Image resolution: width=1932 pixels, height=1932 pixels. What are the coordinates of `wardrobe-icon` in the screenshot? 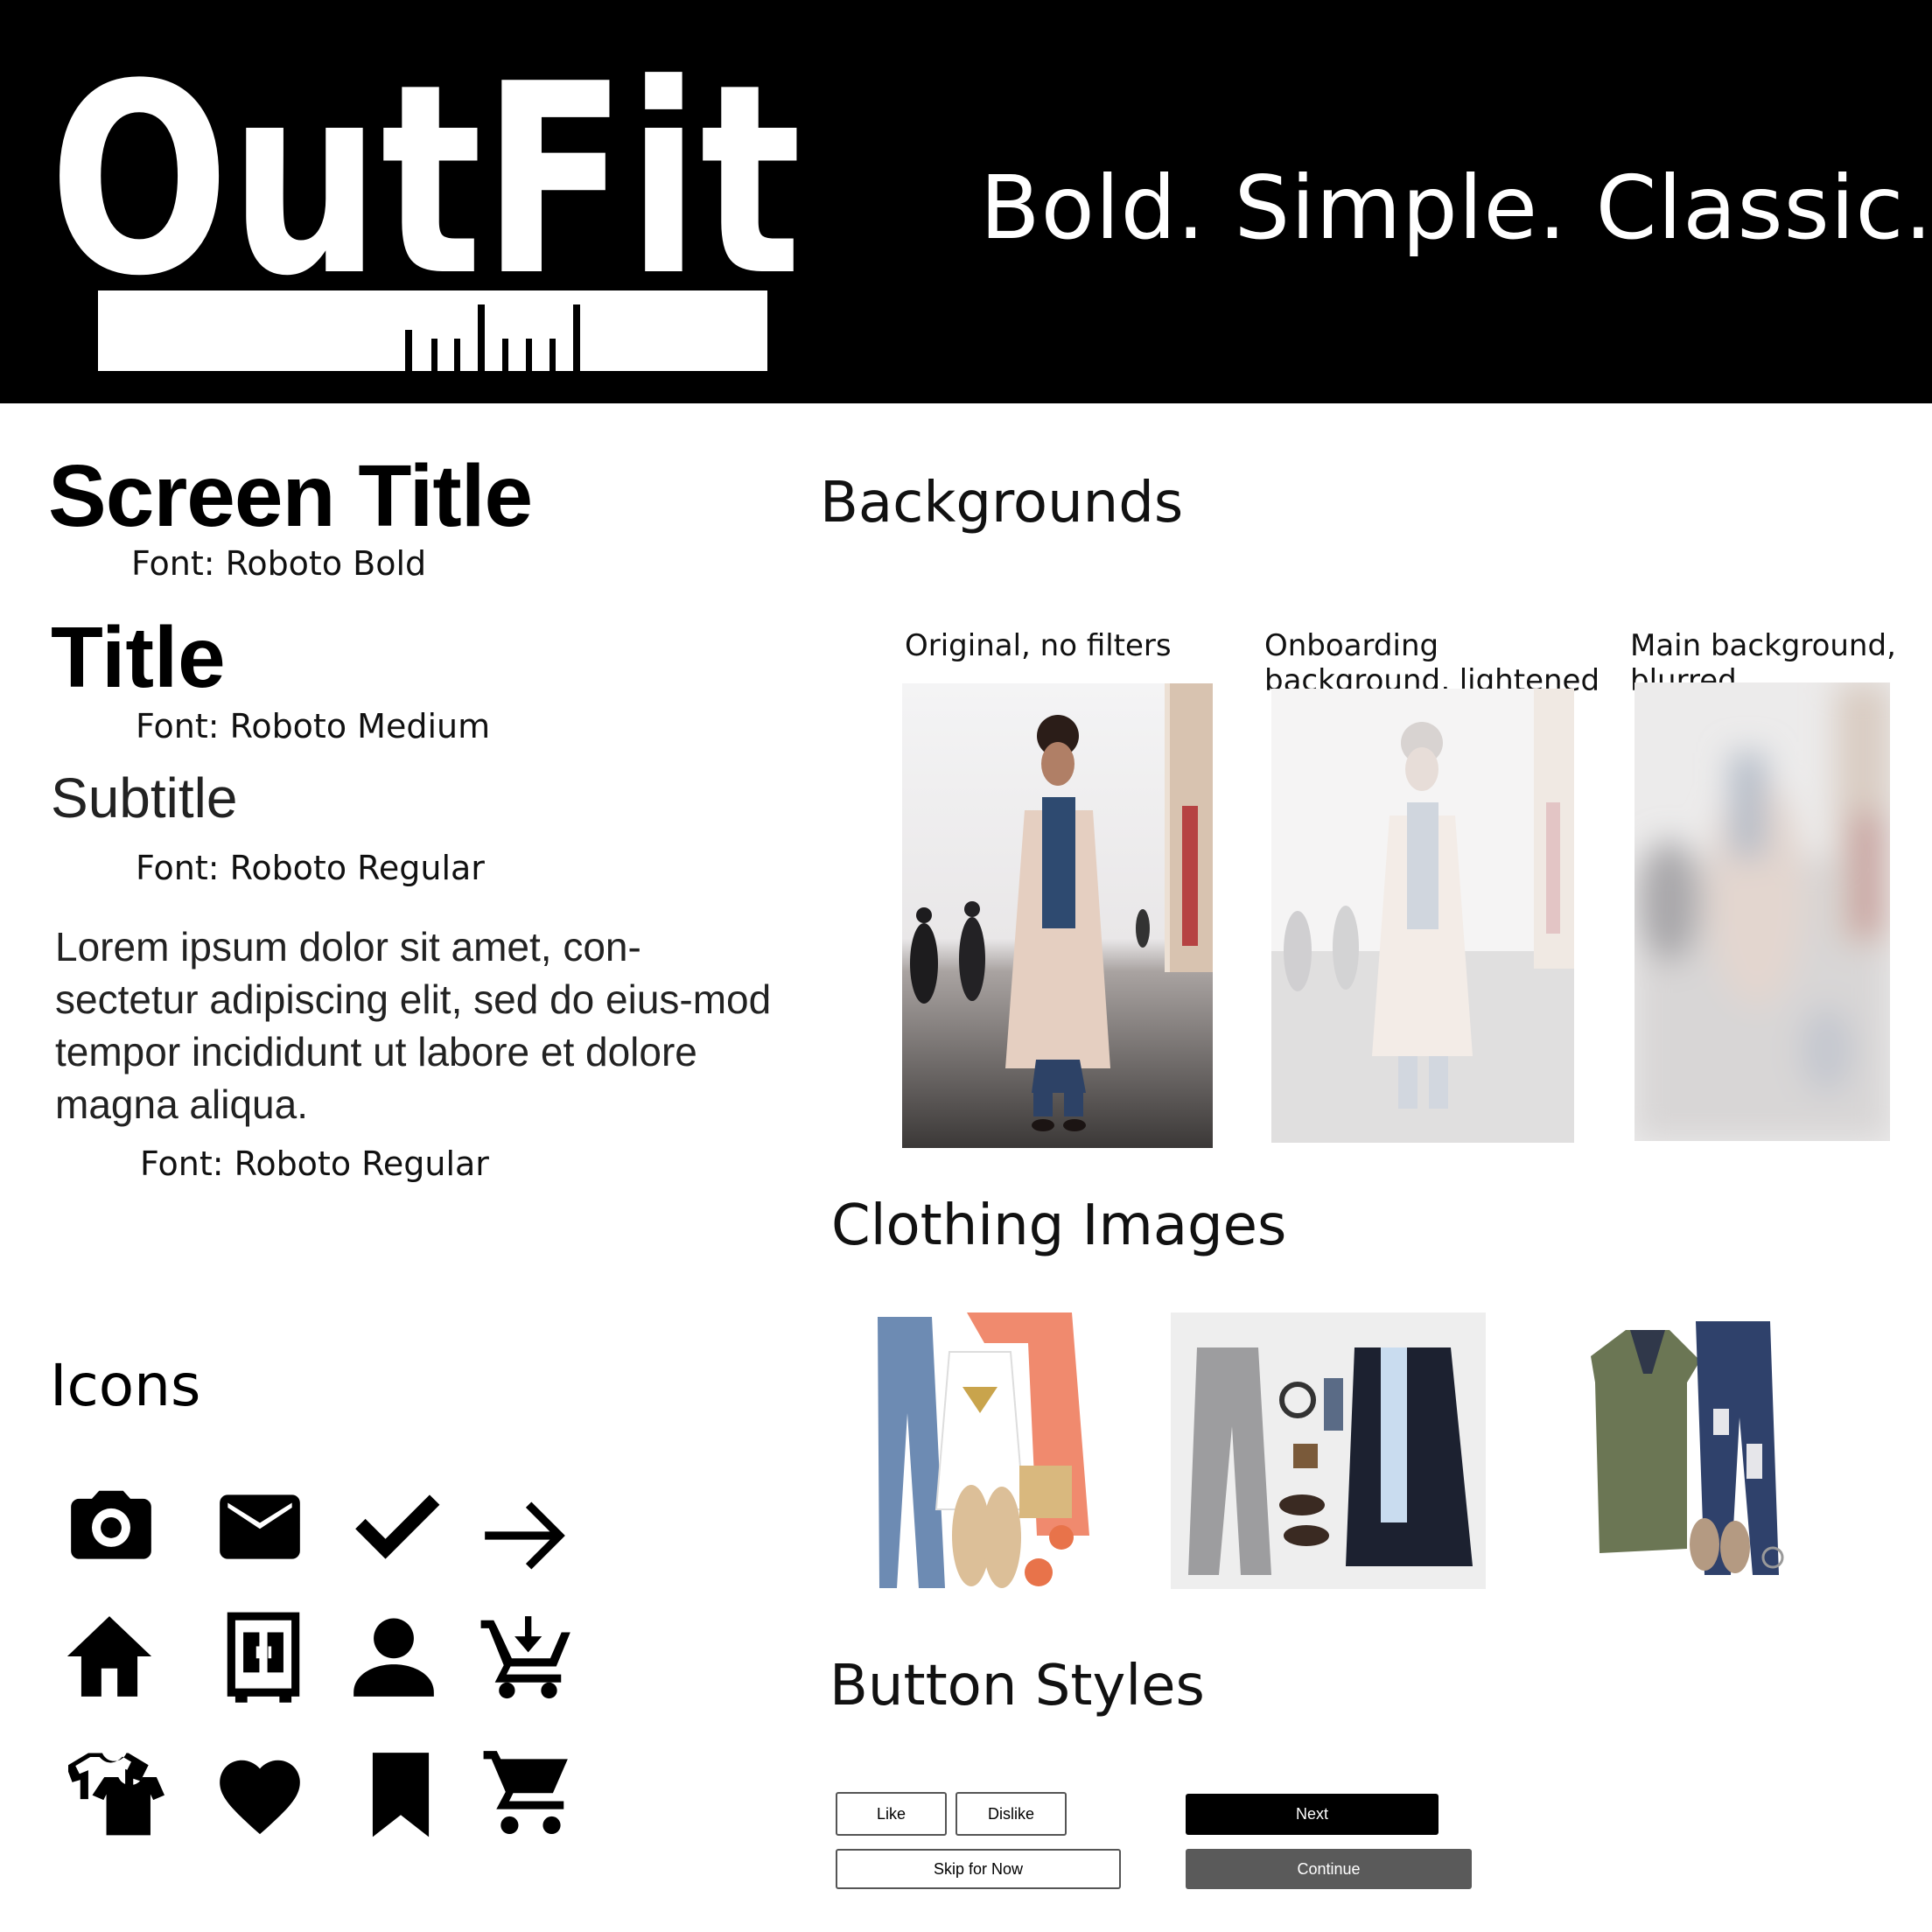 It's located at (263, 1656).